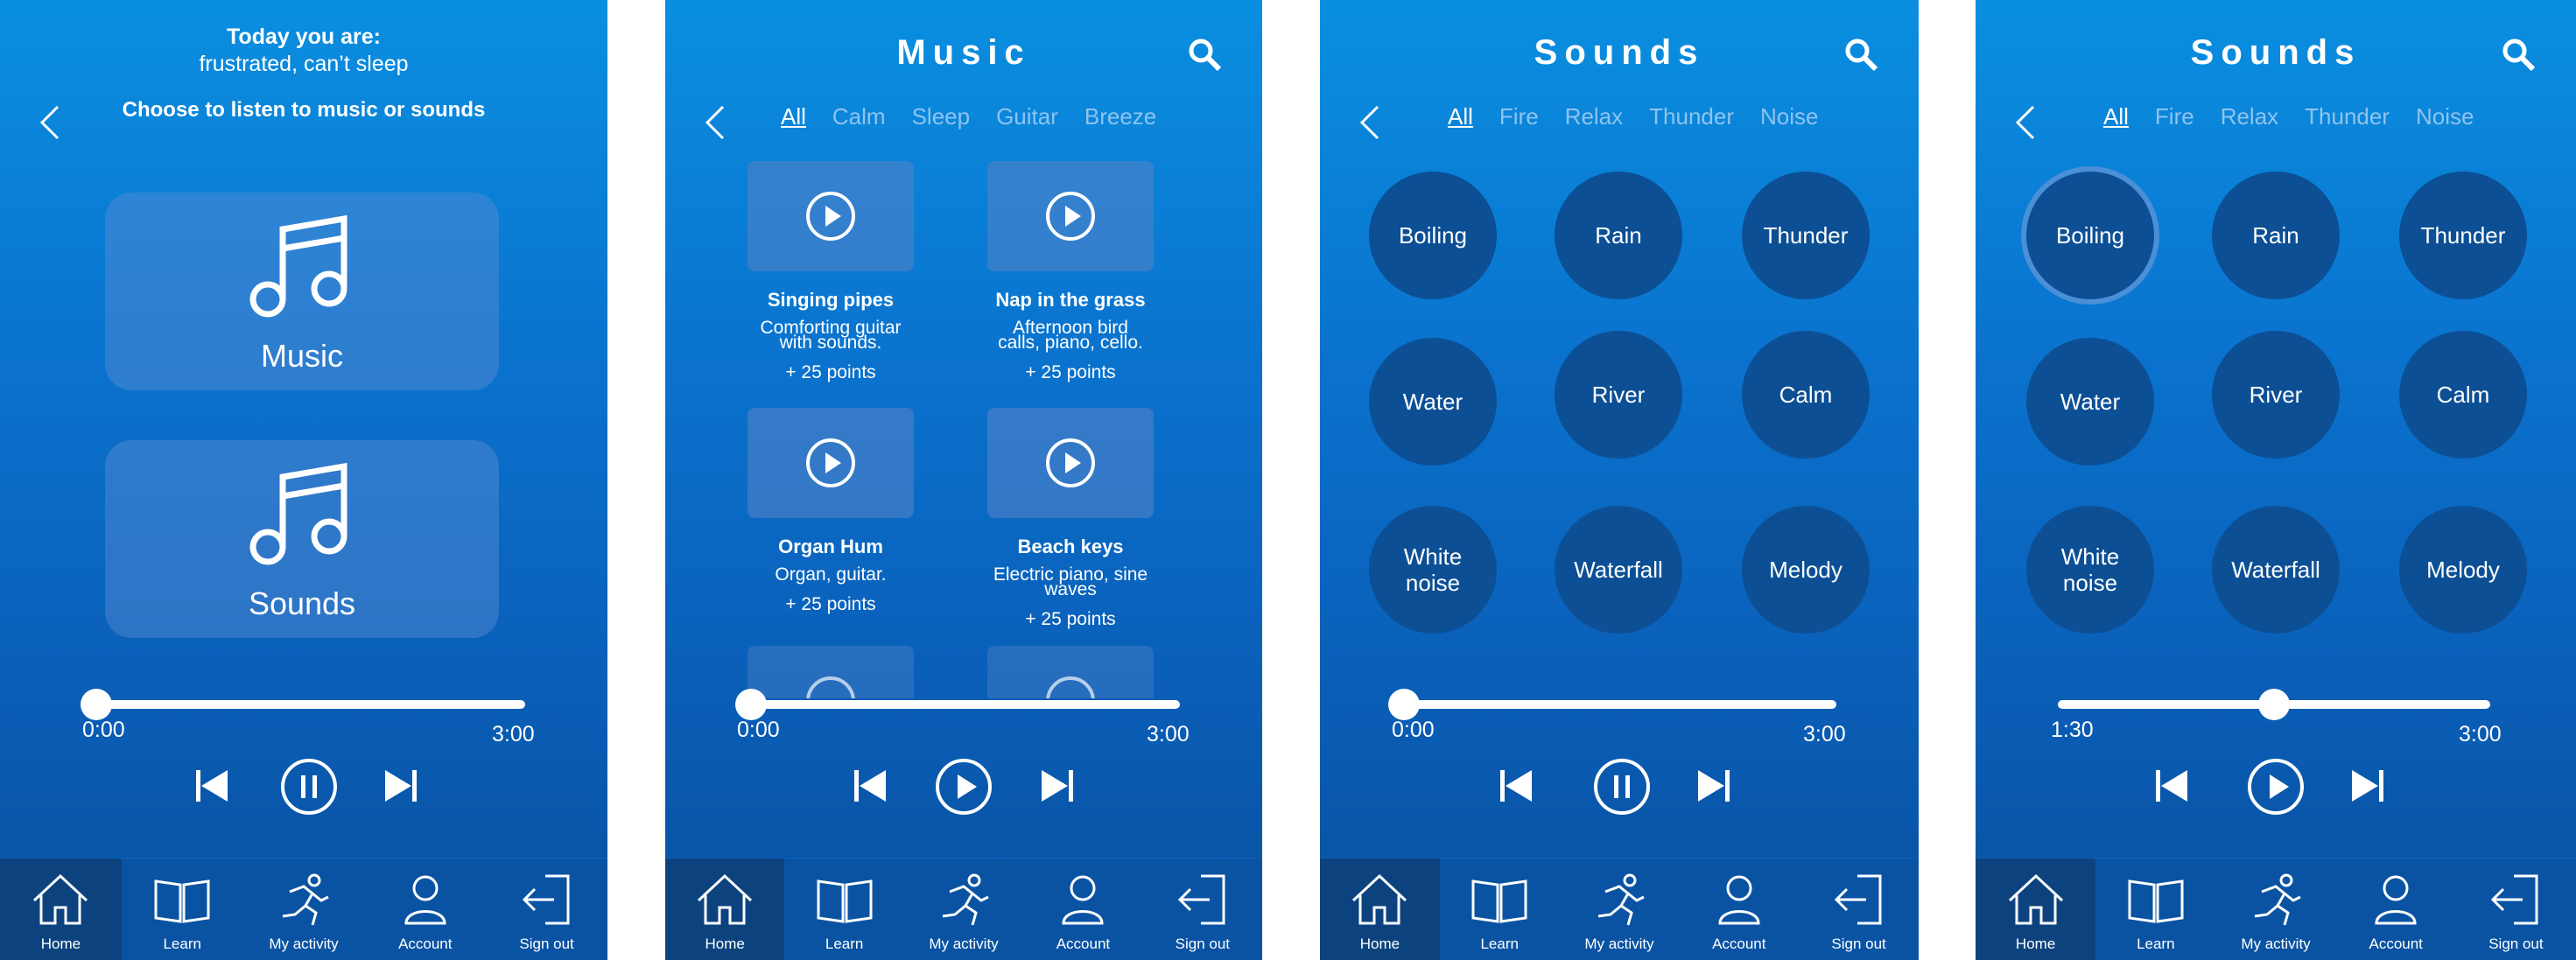 The image size is (2576, 960). I want to click on time-current: 1:30, so click(2073, 730).